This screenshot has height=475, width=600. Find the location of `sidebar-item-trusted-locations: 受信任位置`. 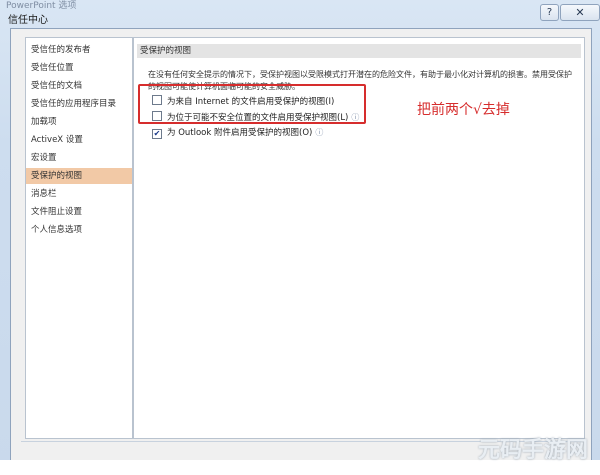

sidebar-item-trusted-locations: 受信任位置 is located at coordinates (79, 68).